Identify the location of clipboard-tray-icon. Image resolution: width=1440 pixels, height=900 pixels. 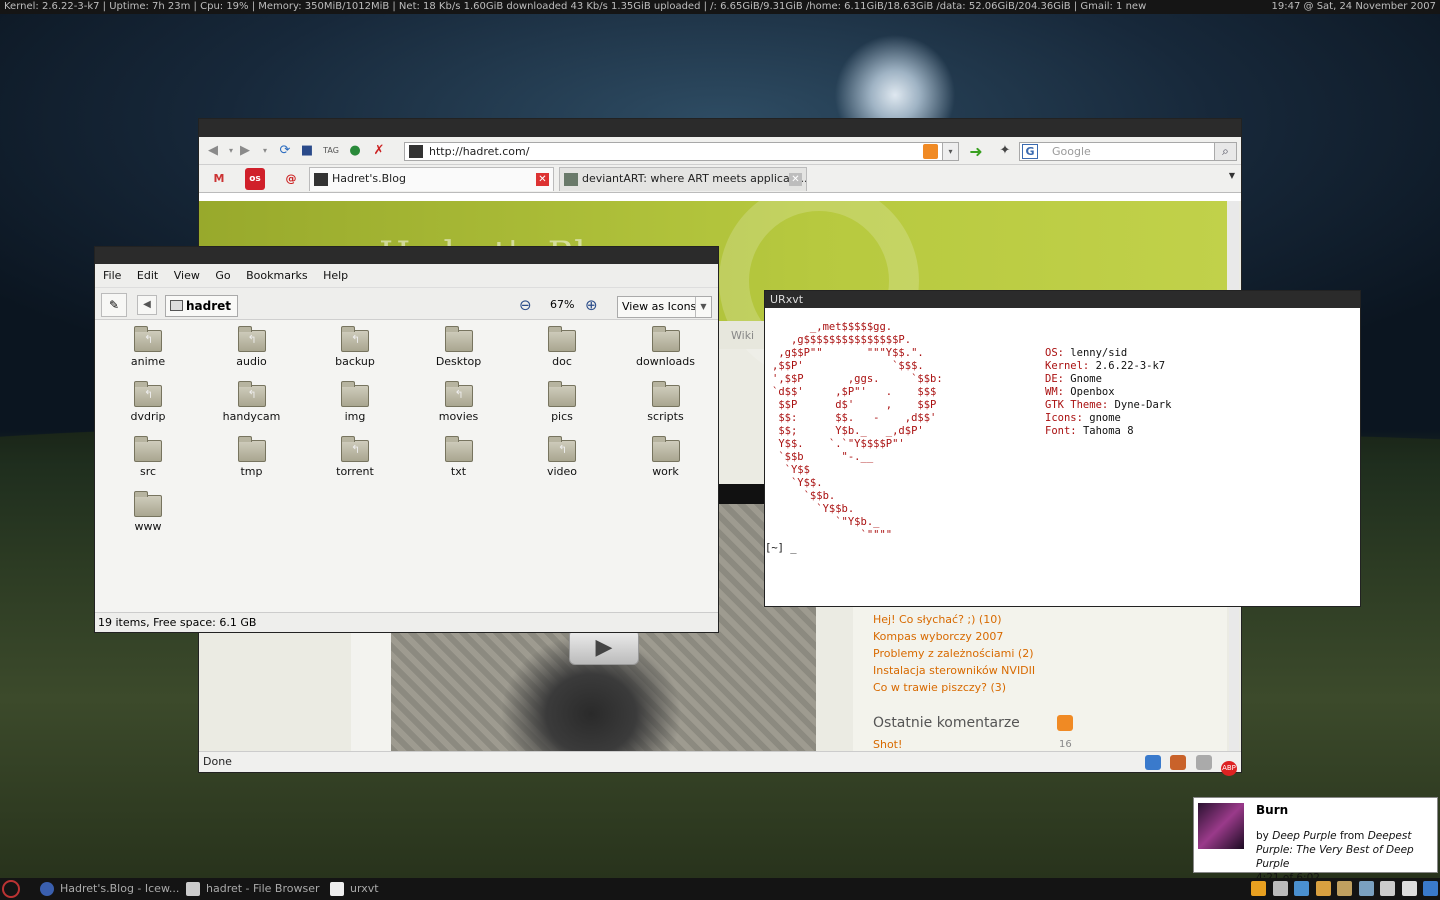
(1409, 888).